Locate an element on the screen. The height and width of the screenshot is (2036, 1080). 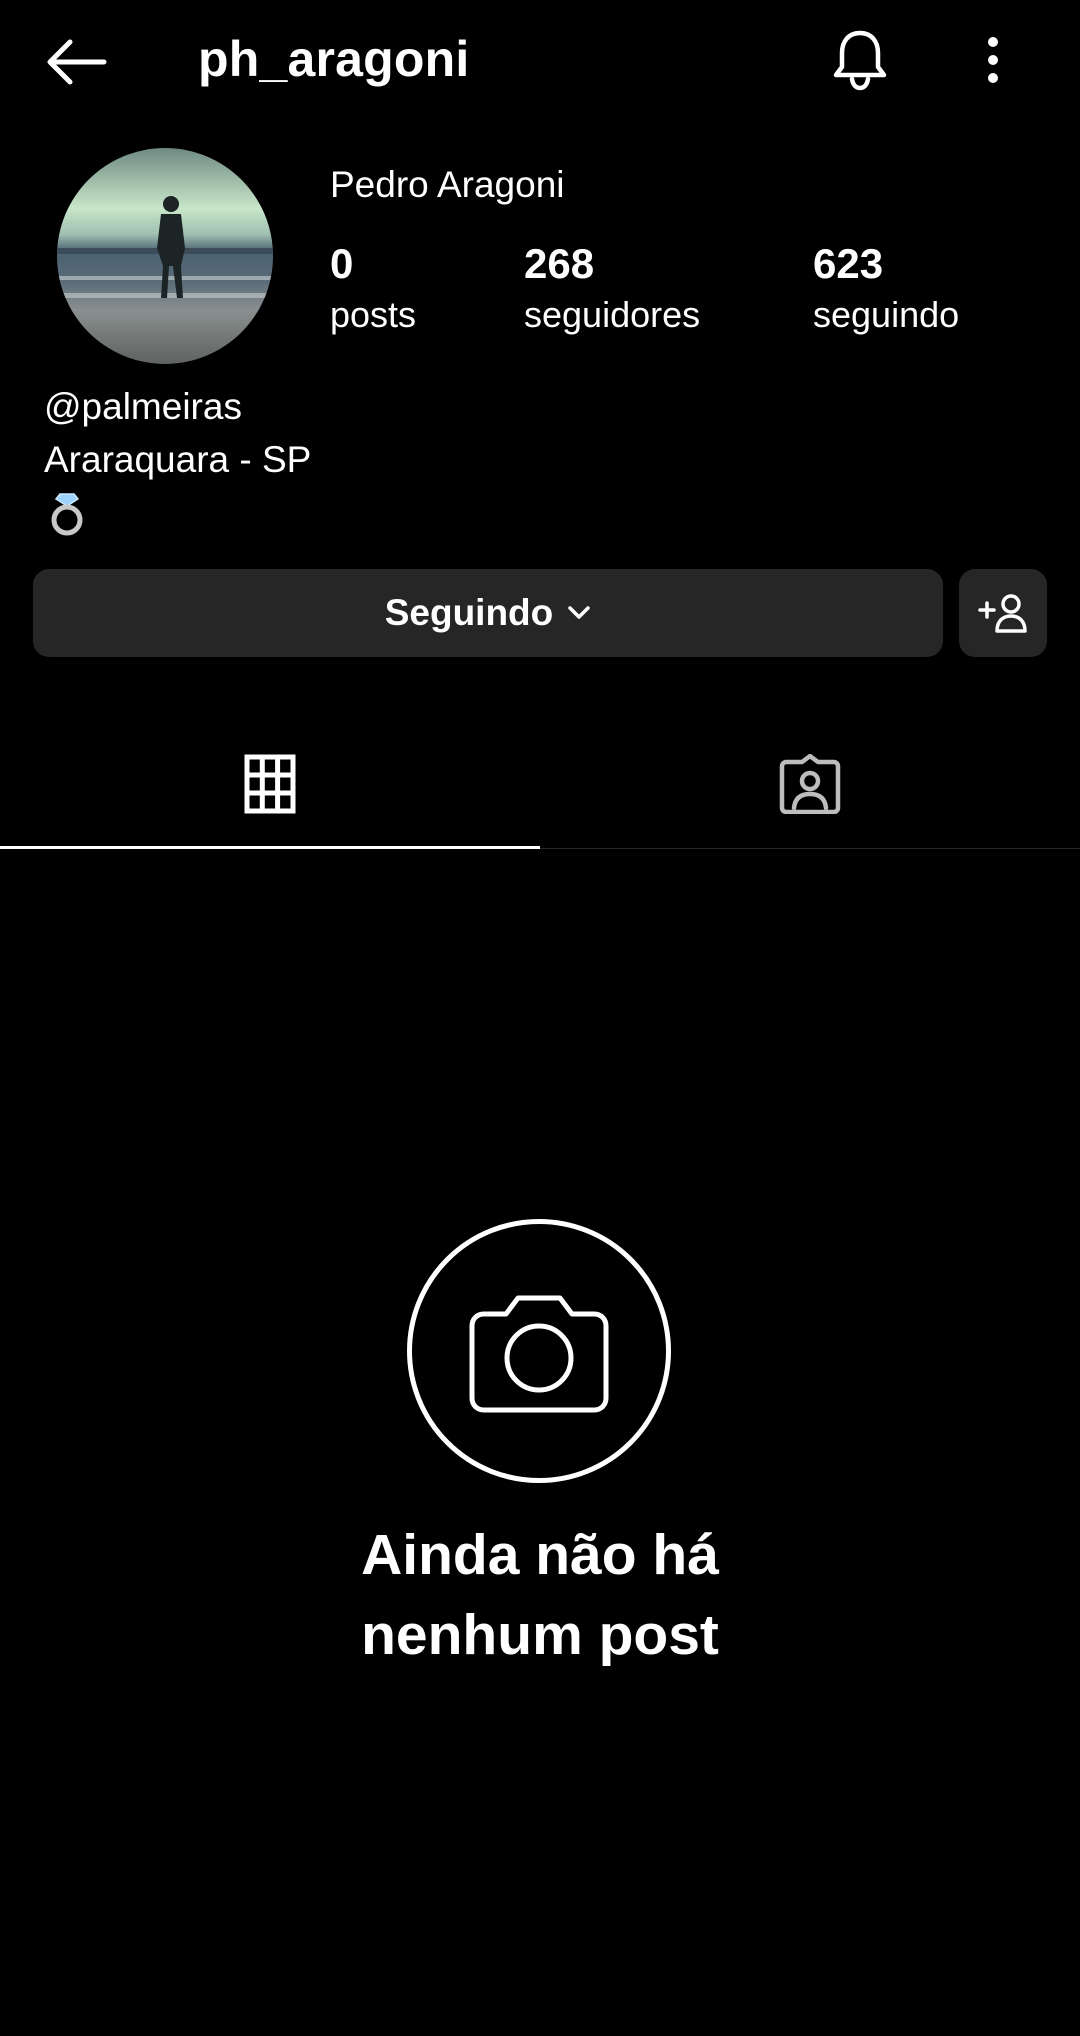
stat-posts: 0 posts is located at coordinates (373, 289).